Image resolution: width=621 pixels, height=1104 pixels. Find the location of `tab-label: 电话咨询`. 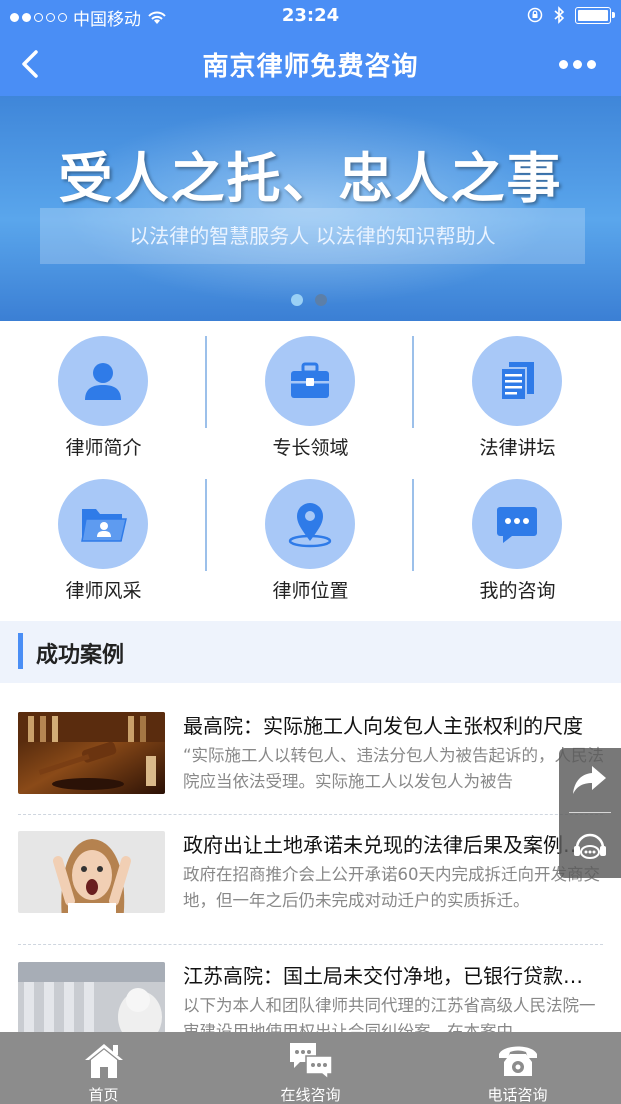

tab-label: 电话咨询 is located at coordinates (517, 1095).